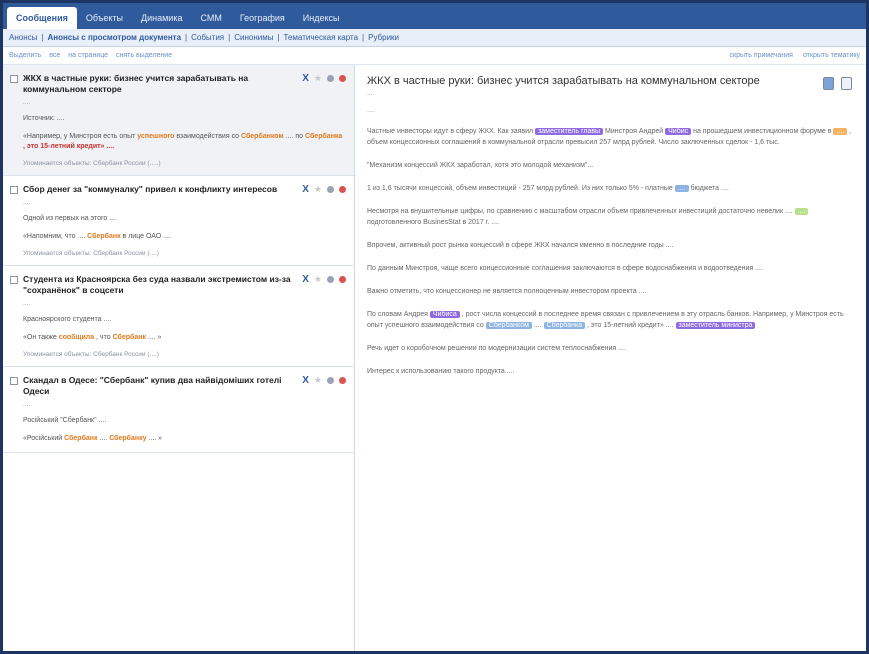 This screenshot has width=869, height=654. I want to click on tab-indexes: Индексы, so click(321, 18).